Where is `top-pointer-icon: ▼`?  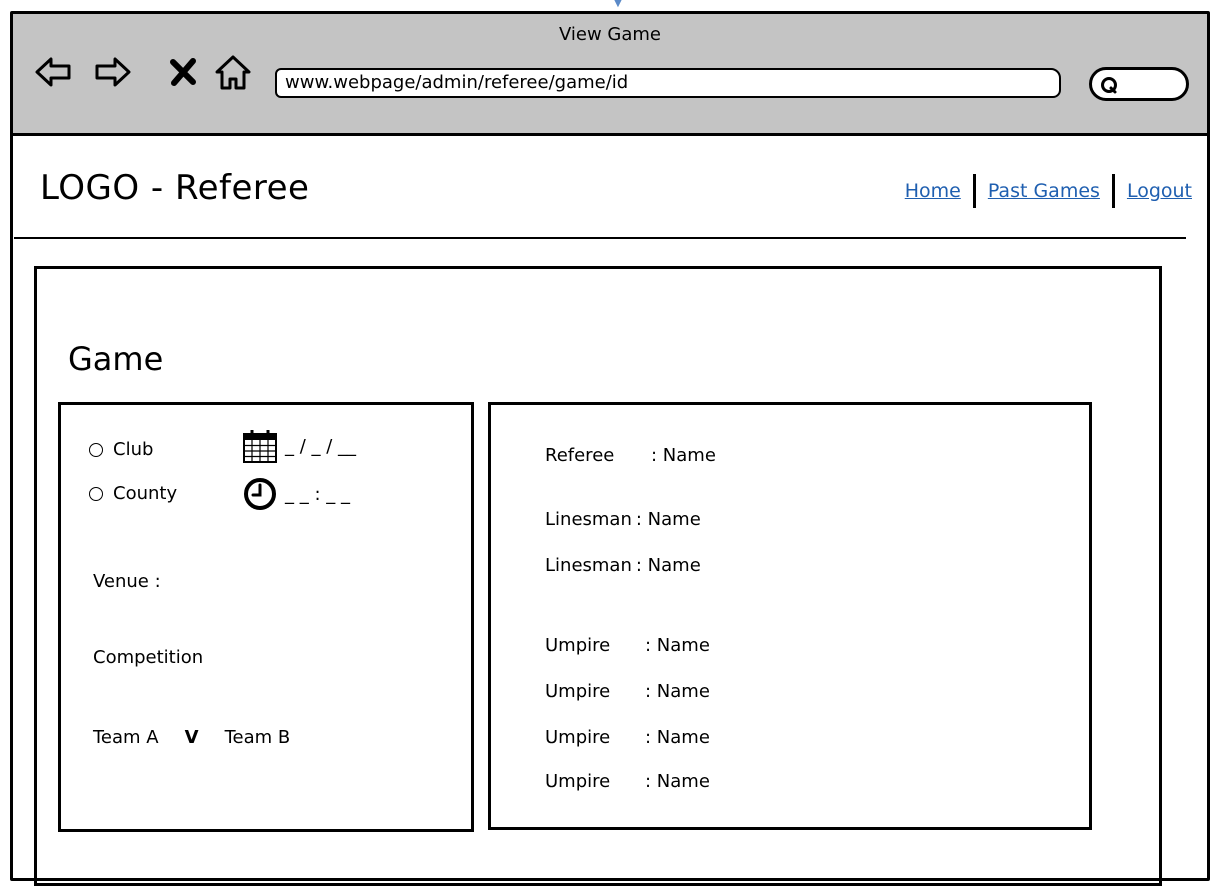
top-pointer-icon: ▼ is located at coordinates (618, 4).